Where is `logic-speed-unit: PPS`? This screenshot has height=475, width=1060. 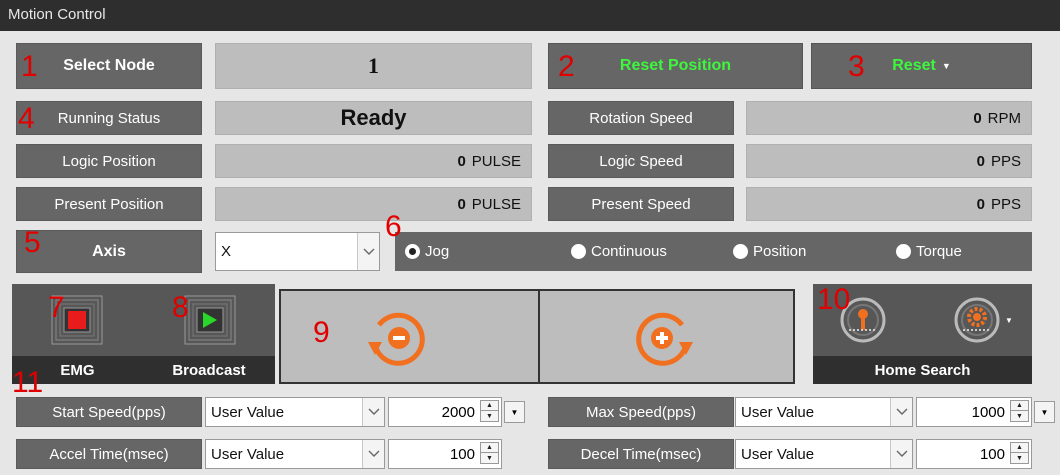
logic-speed-unit: PPS is located at coordinates (1005, 161).